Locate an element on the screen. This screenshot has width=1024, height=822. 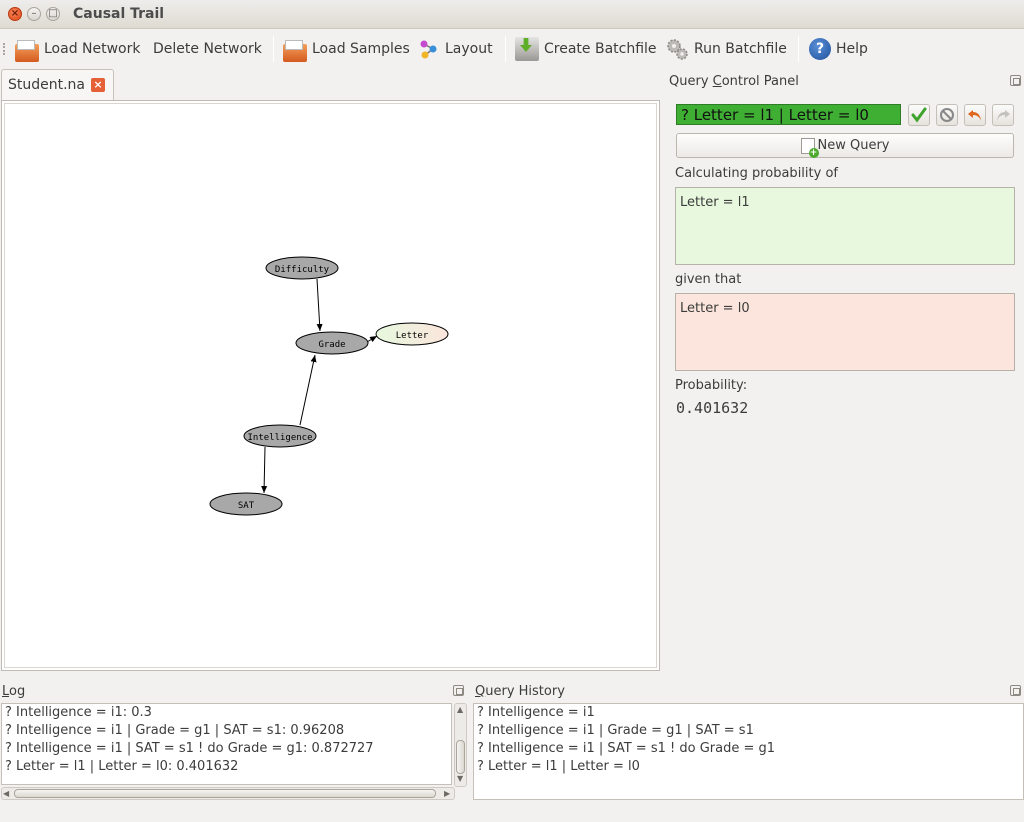
layout-button: Layout is located at coordinates (455, 49).